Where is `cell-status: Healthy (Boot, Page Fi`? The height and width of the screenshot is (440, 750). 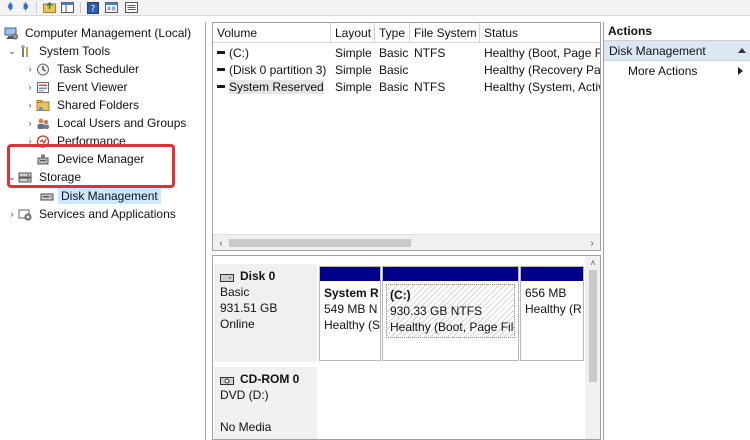
cell-status: Healthy (Boot, Page Fi is located at coordinates (542, 52).